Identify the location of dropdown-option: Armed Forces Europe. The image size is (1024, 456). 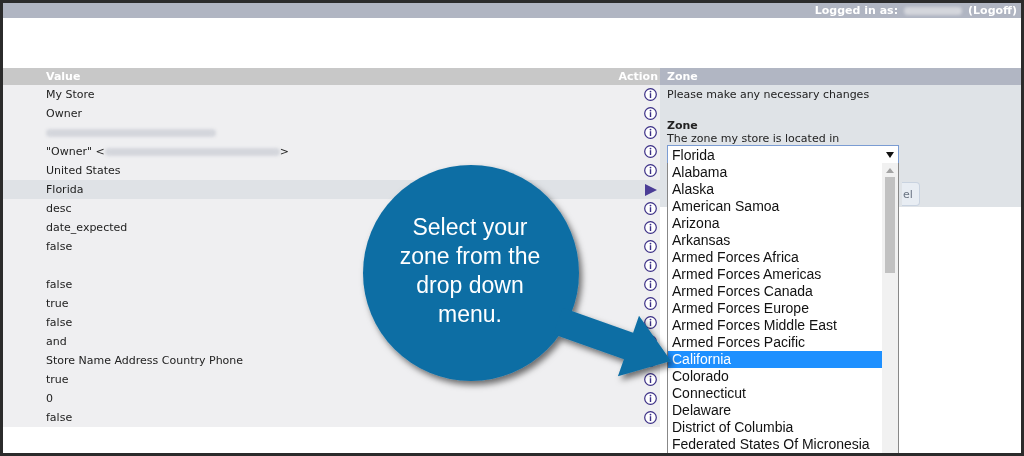
(775, 308).